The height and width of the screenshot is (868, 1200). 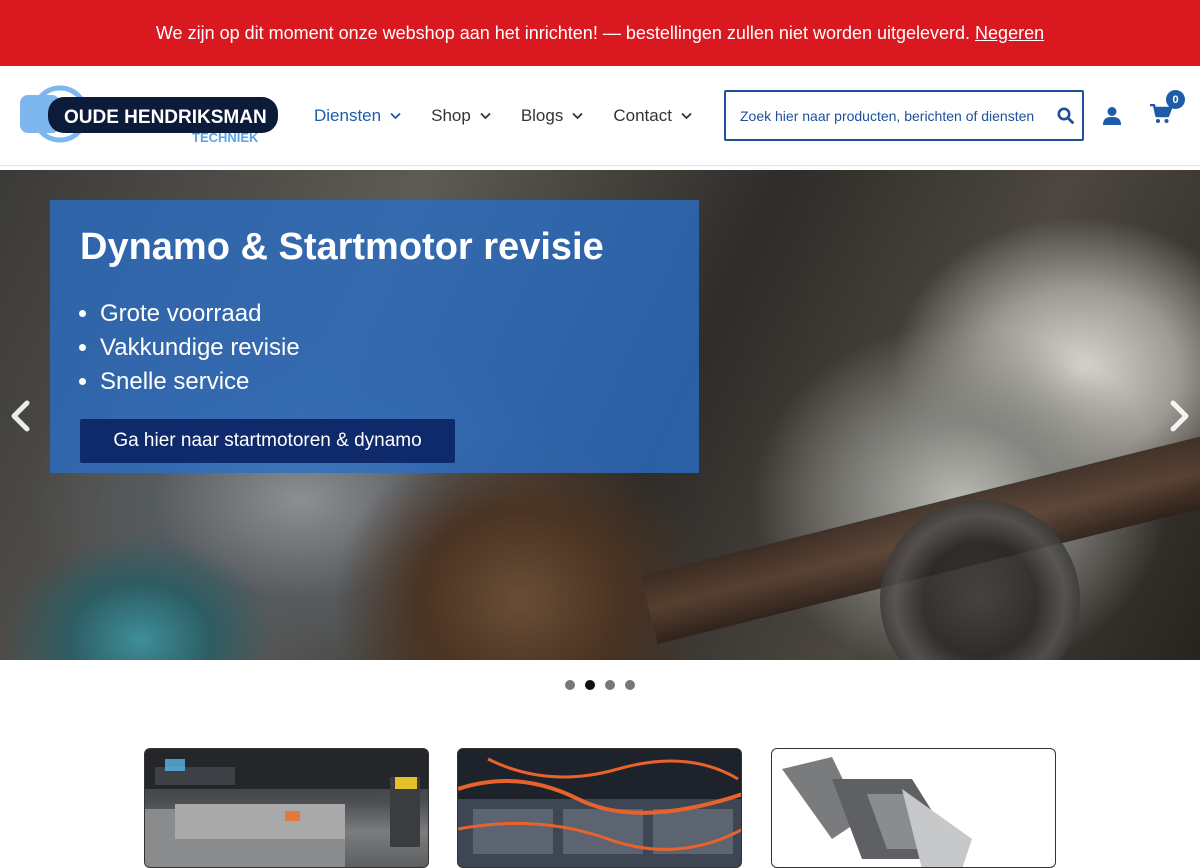 What do you see at coordinates (21, 416) in the screenshot?
I see `chevron-left-icon` at bounding box center [21, 416].